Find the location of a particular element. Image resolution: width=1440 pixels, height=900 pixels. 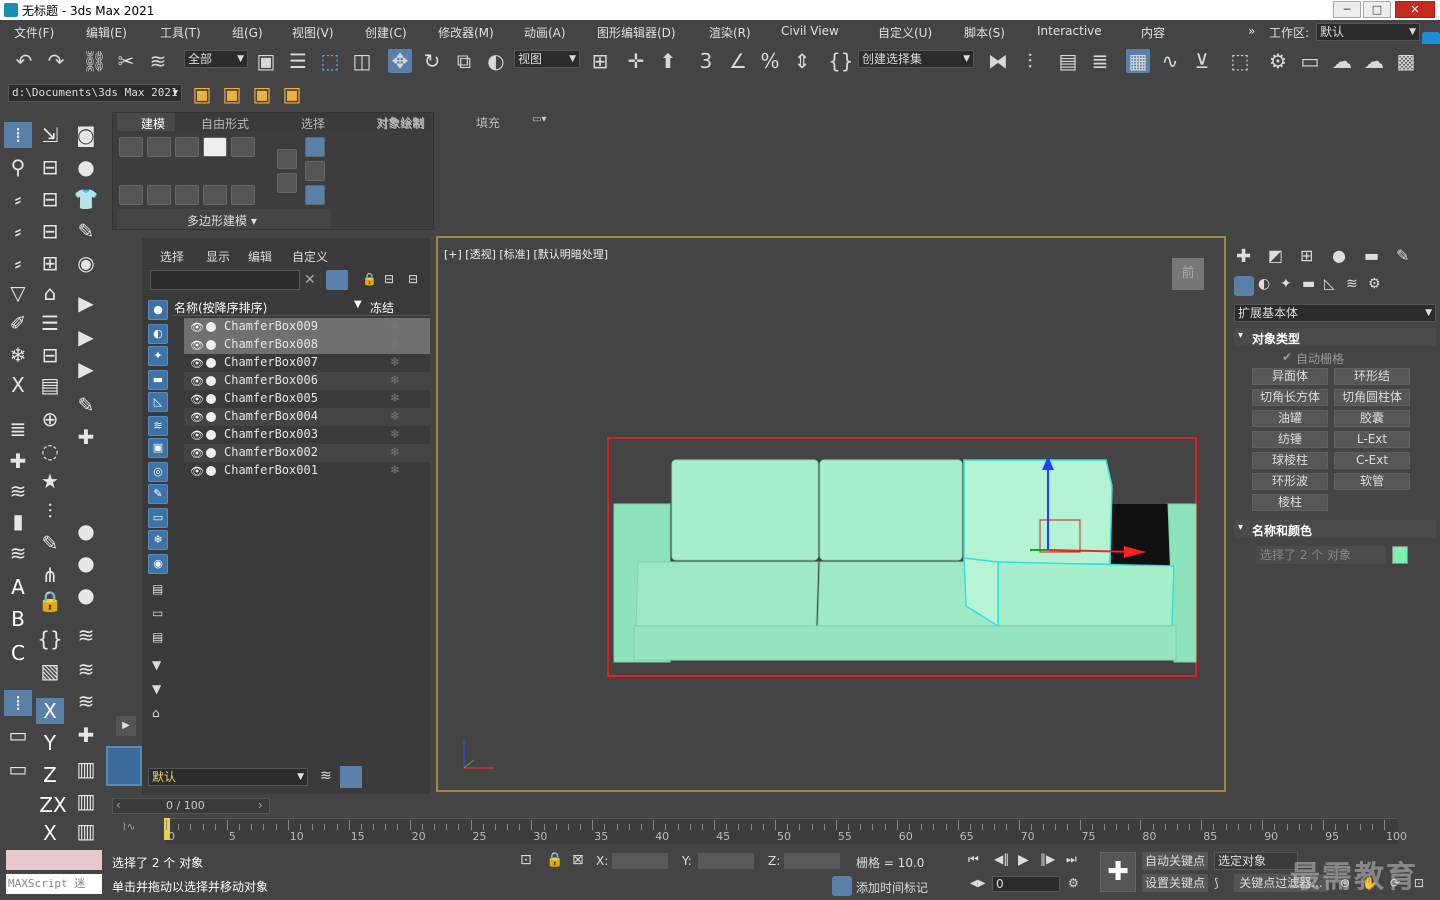

group-icon: ▧ is located at coordinates (50, 671).